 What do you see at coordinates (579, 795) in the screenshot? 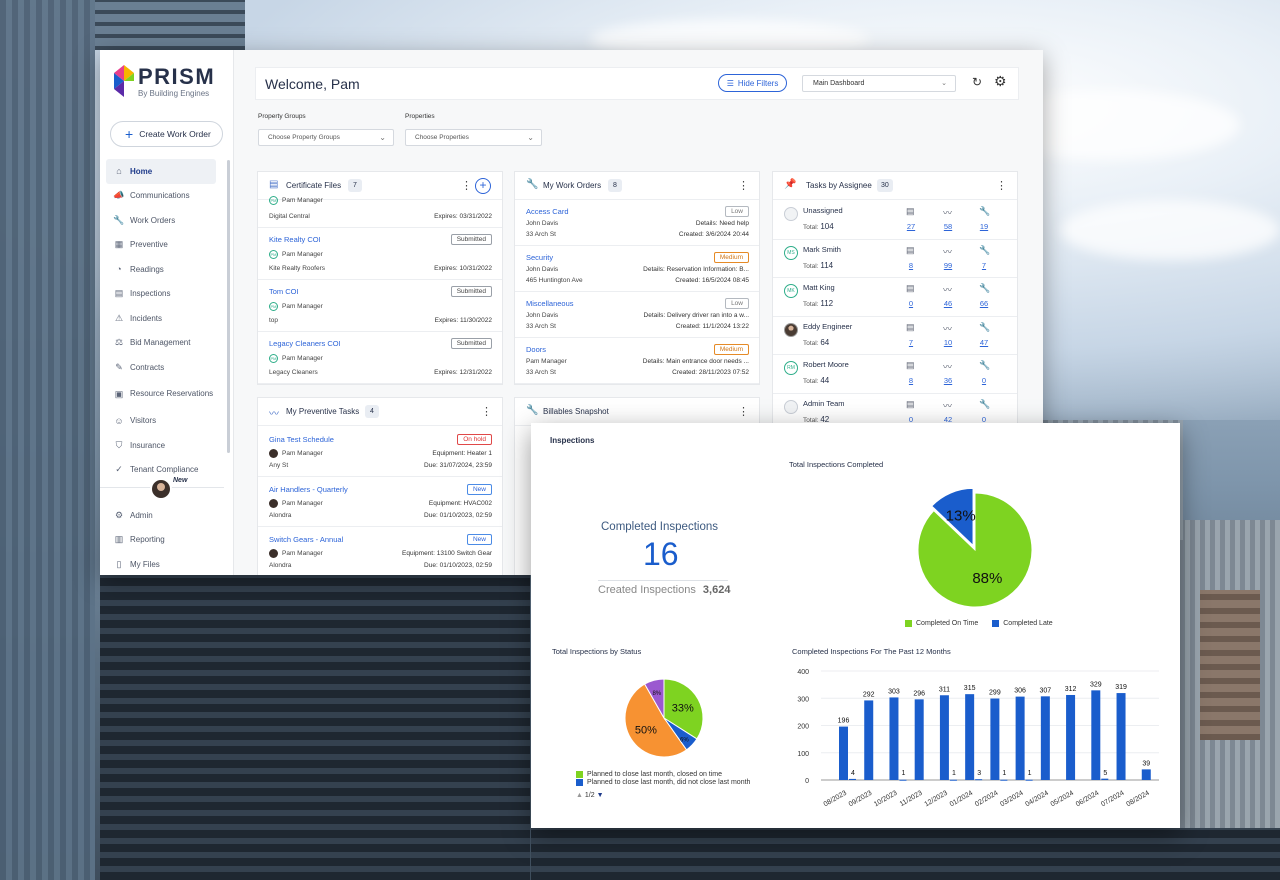
I see `pager-up-icon: ▲` at bounding box center [579, 795].